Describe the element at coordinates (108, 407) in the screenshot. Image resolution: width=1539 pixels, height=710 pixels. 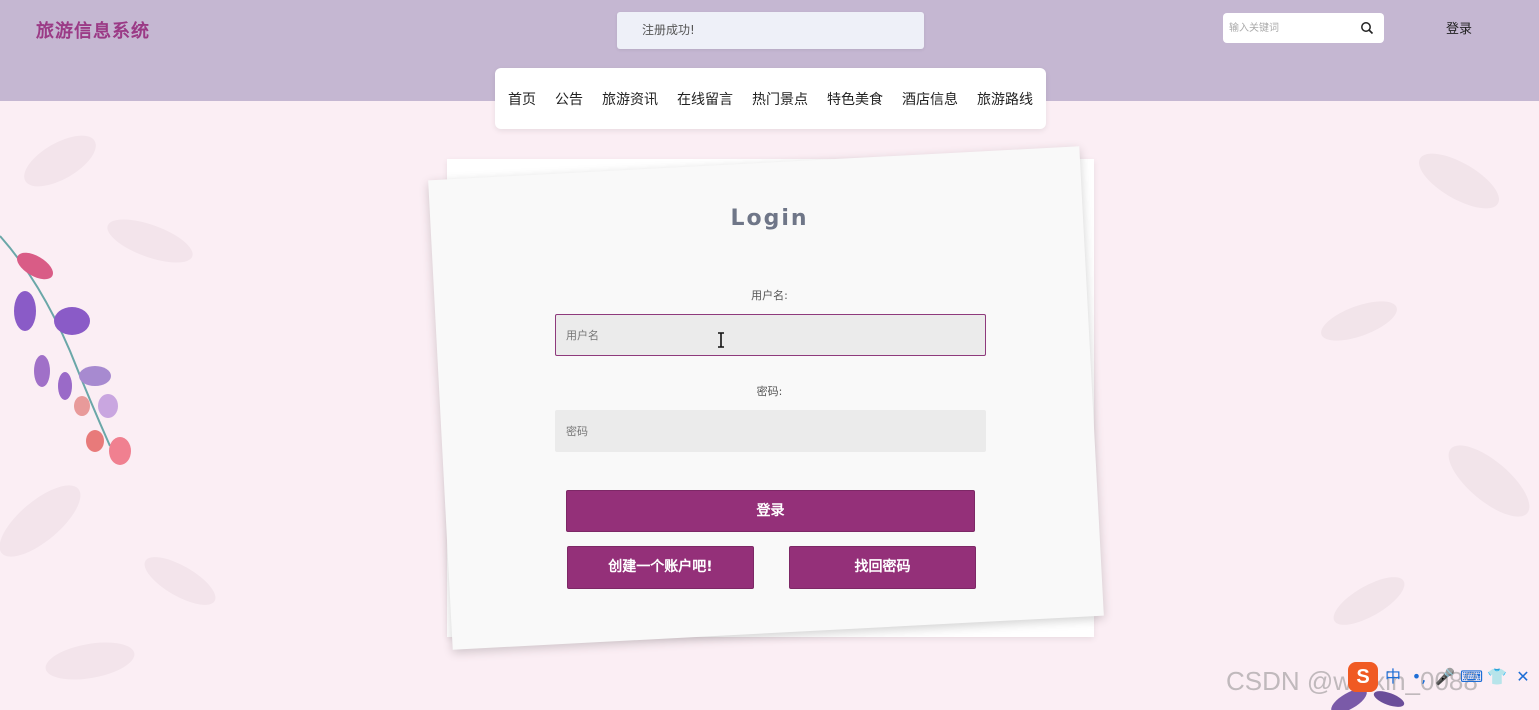
I see `floral-decoration-left` at that location.